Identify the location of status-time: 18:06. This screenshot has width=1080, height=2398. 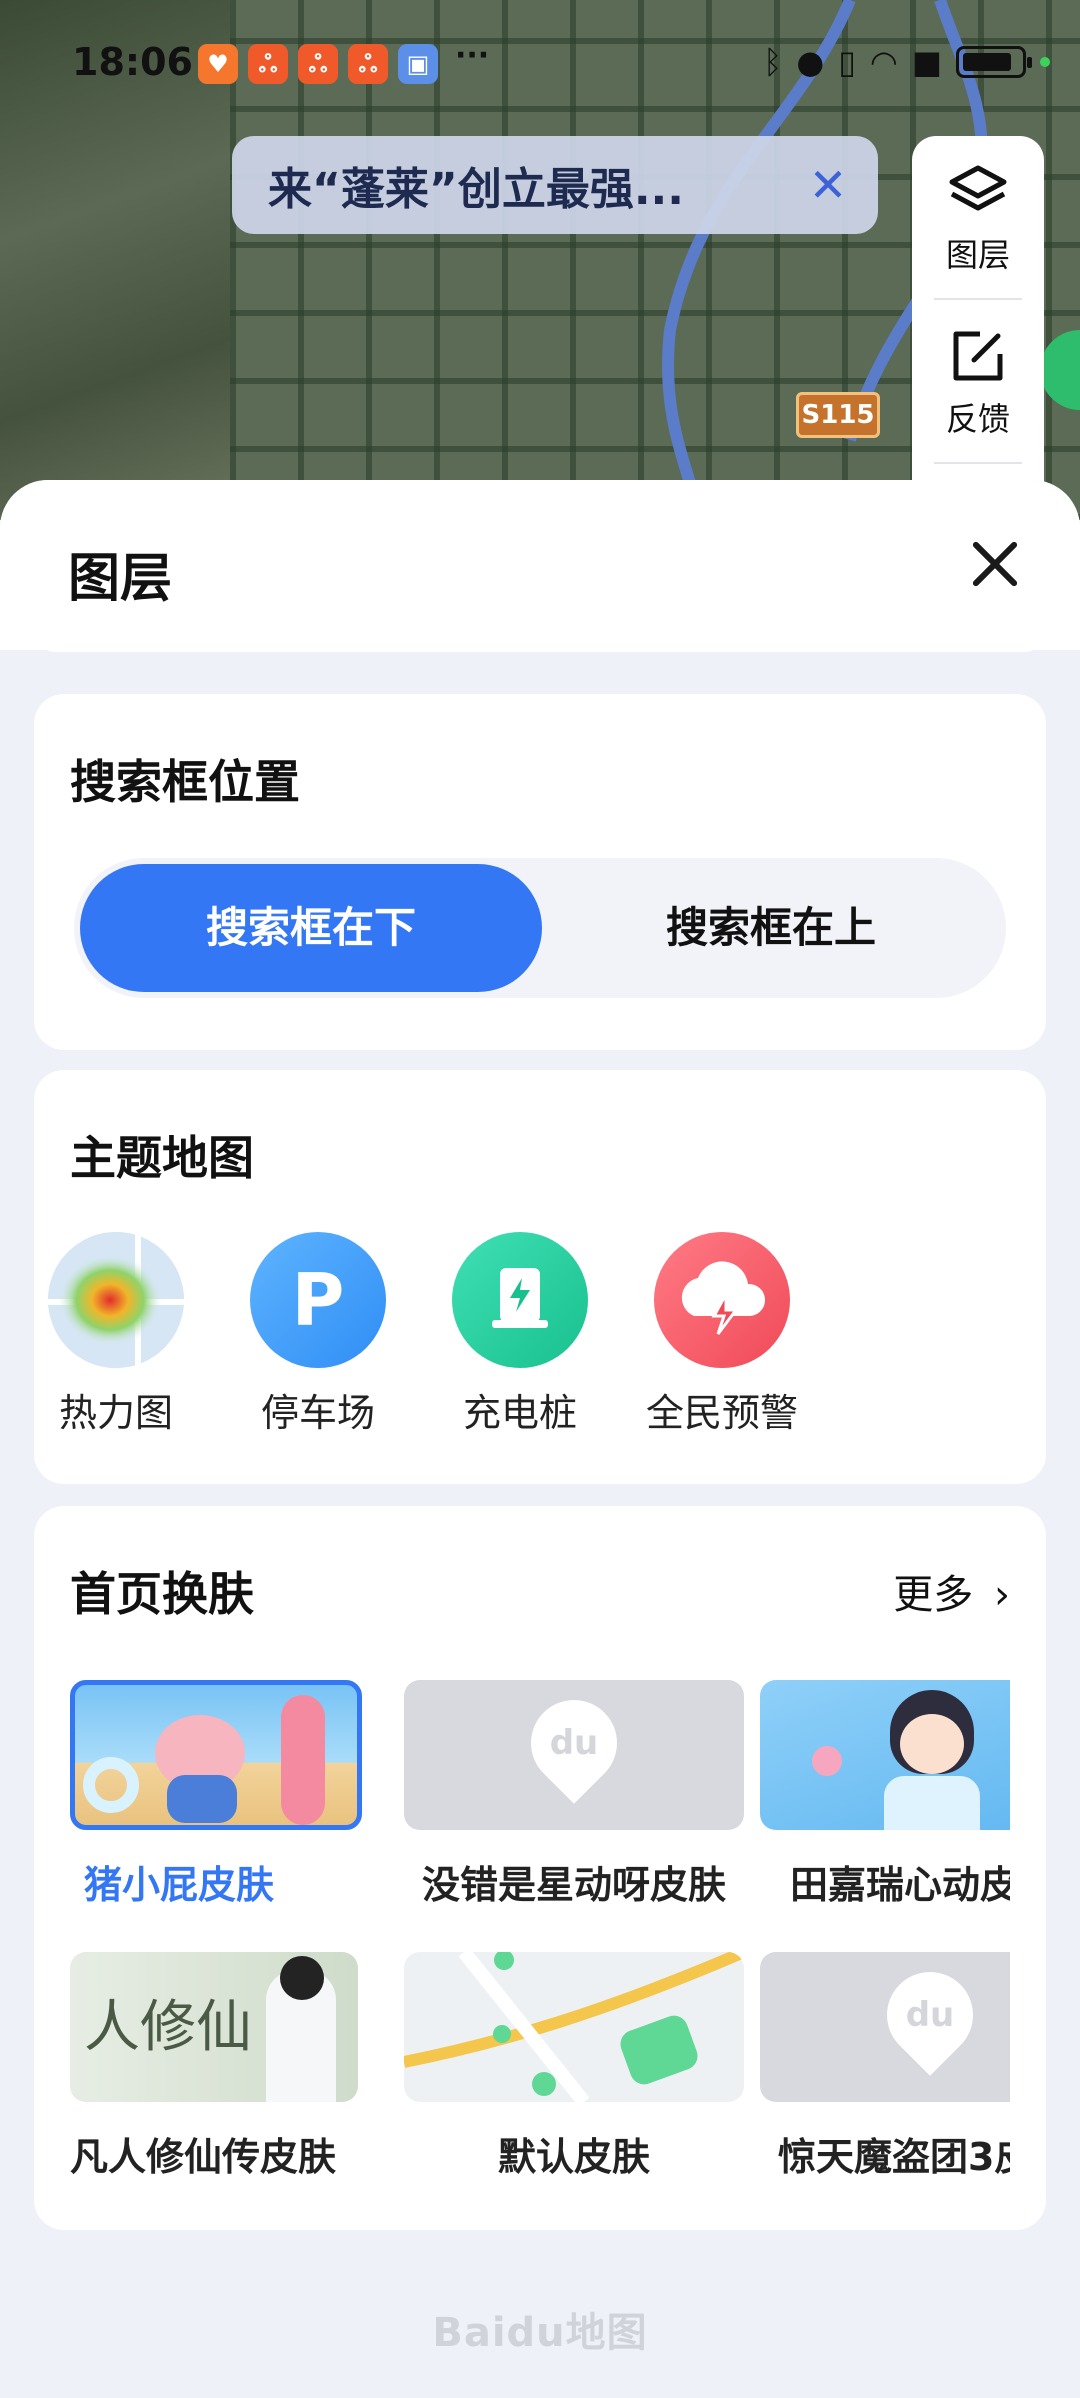
(132, 62).